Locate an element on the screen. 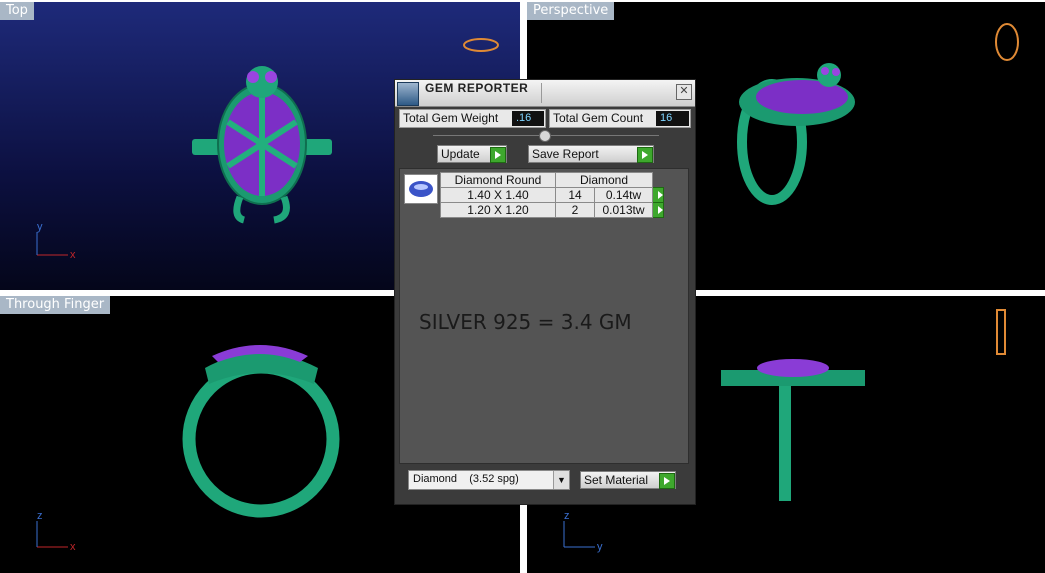 The image size is (1045, 573). gem-reporter-icon is located at coordinates (408, 94).